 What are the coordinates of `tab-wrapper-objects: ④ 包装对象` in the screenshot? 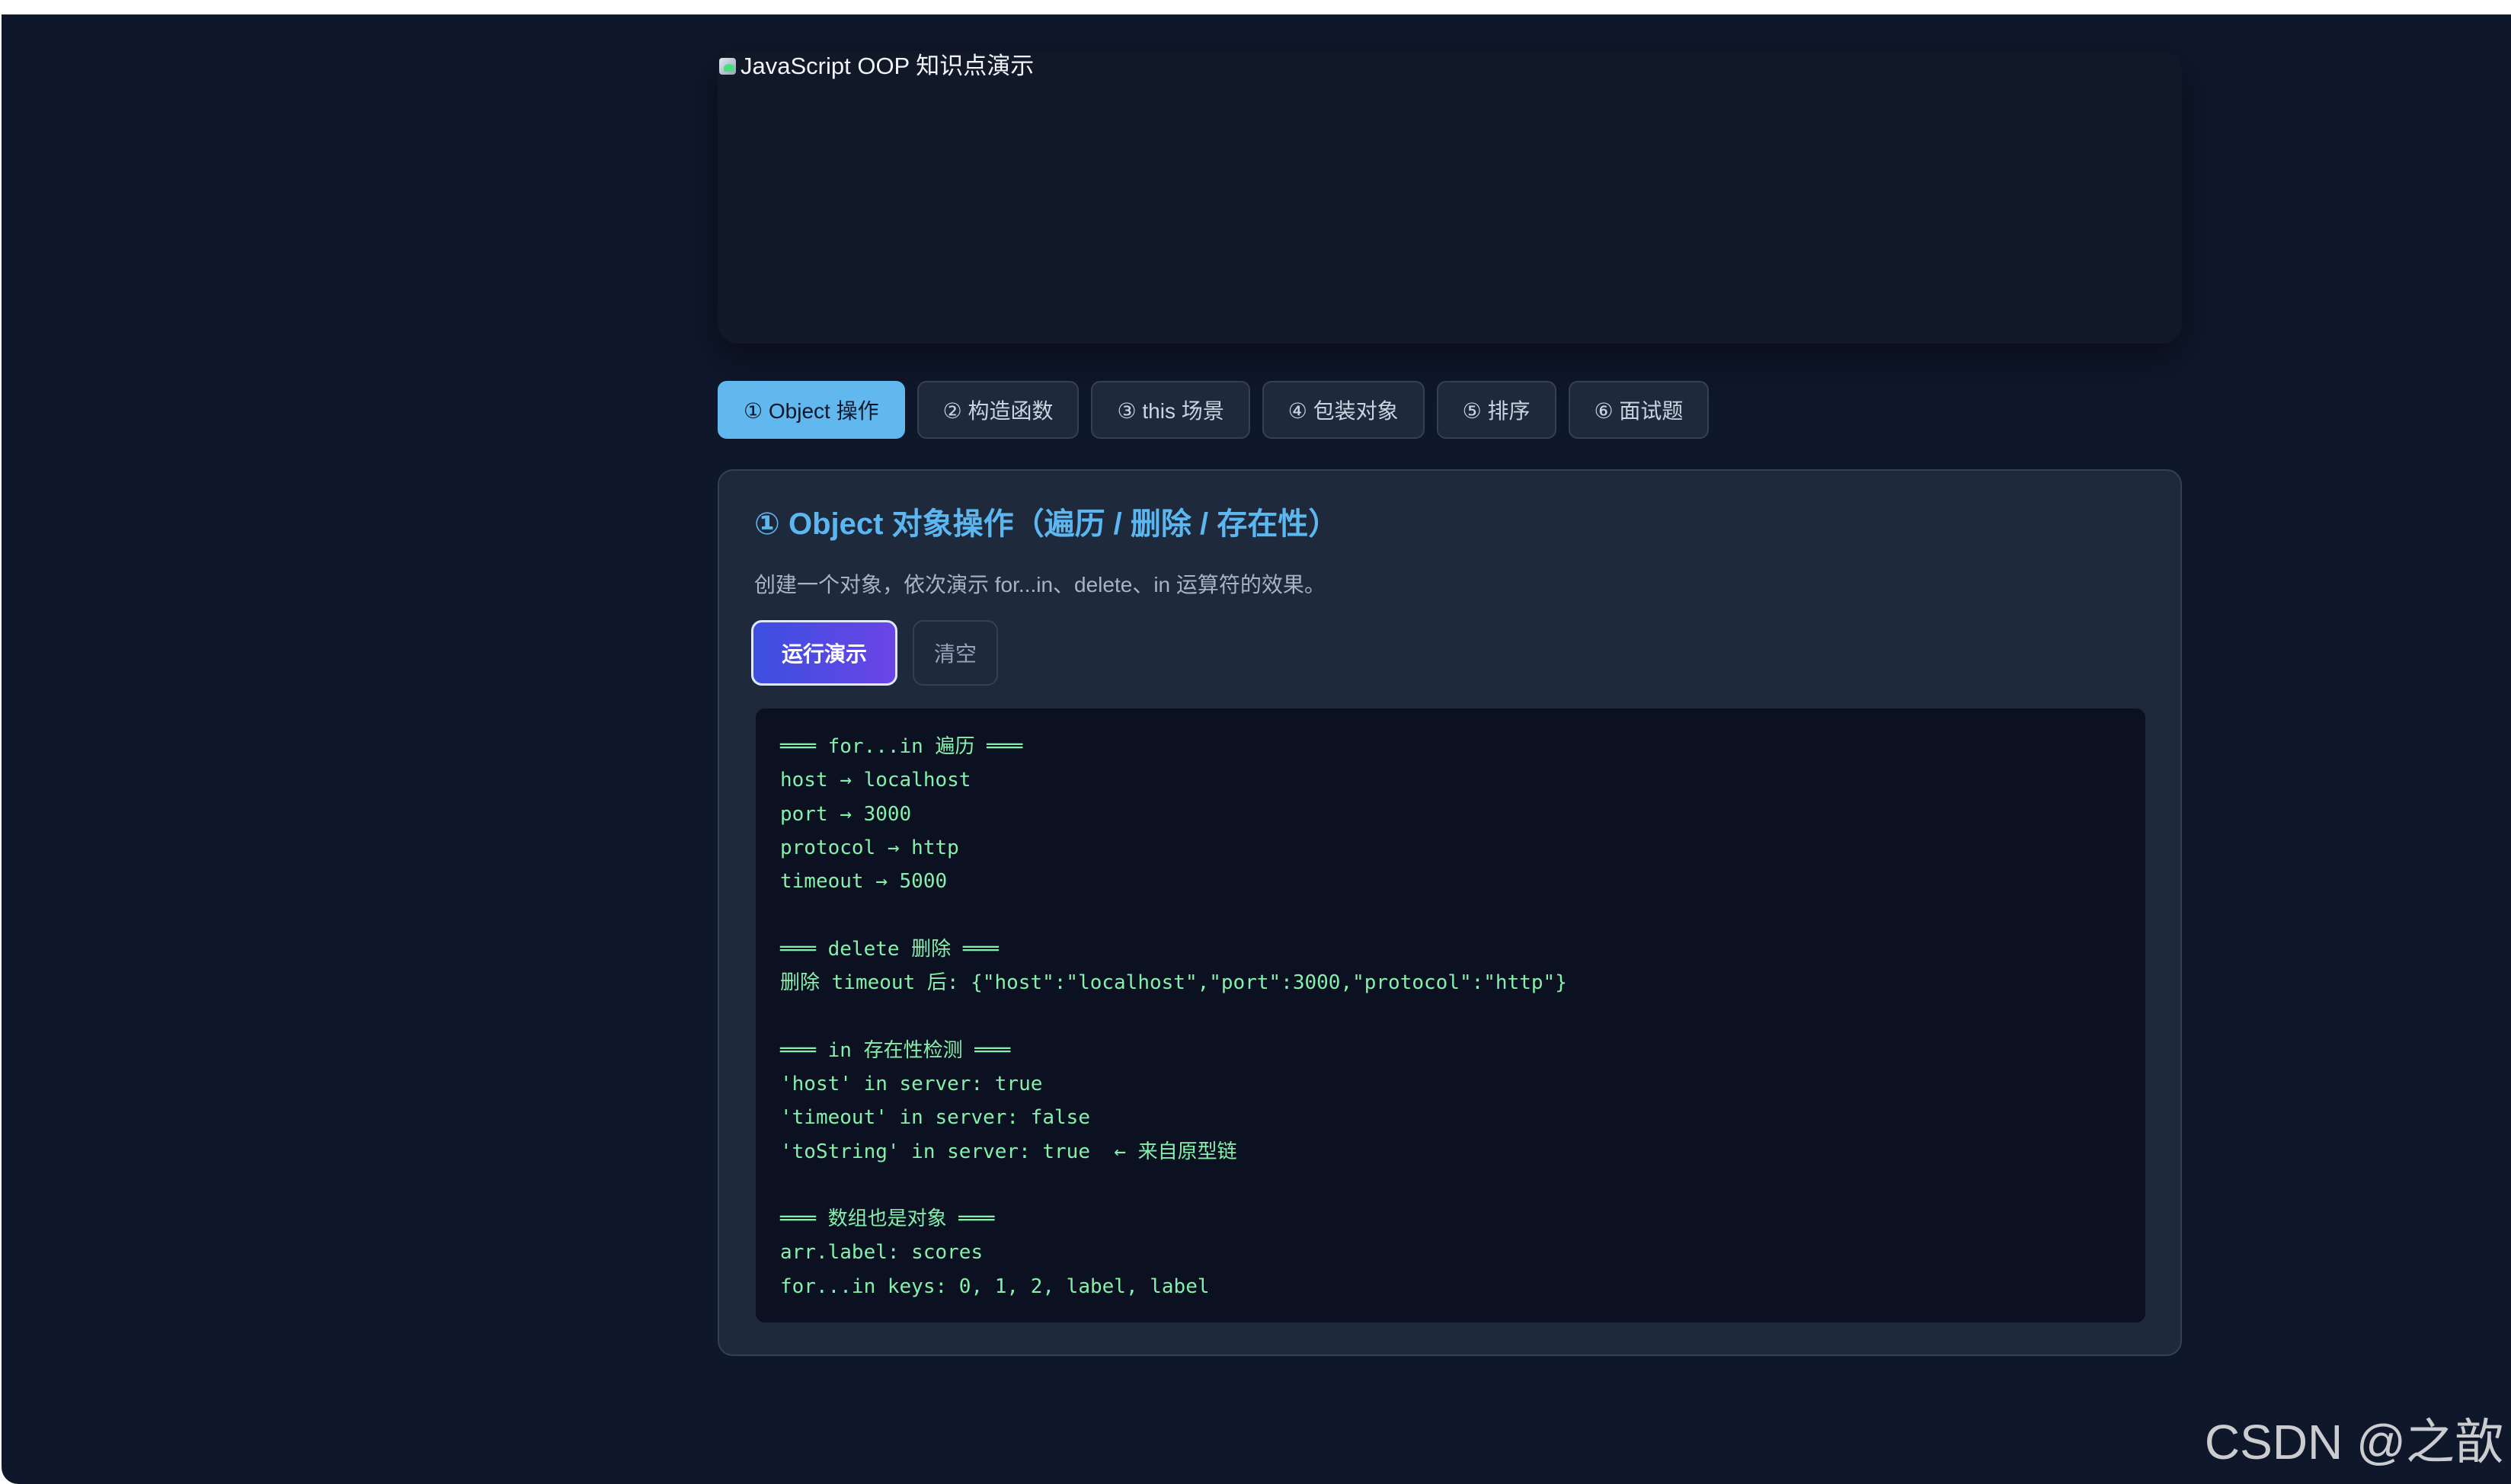 It's located at (1343, 410).